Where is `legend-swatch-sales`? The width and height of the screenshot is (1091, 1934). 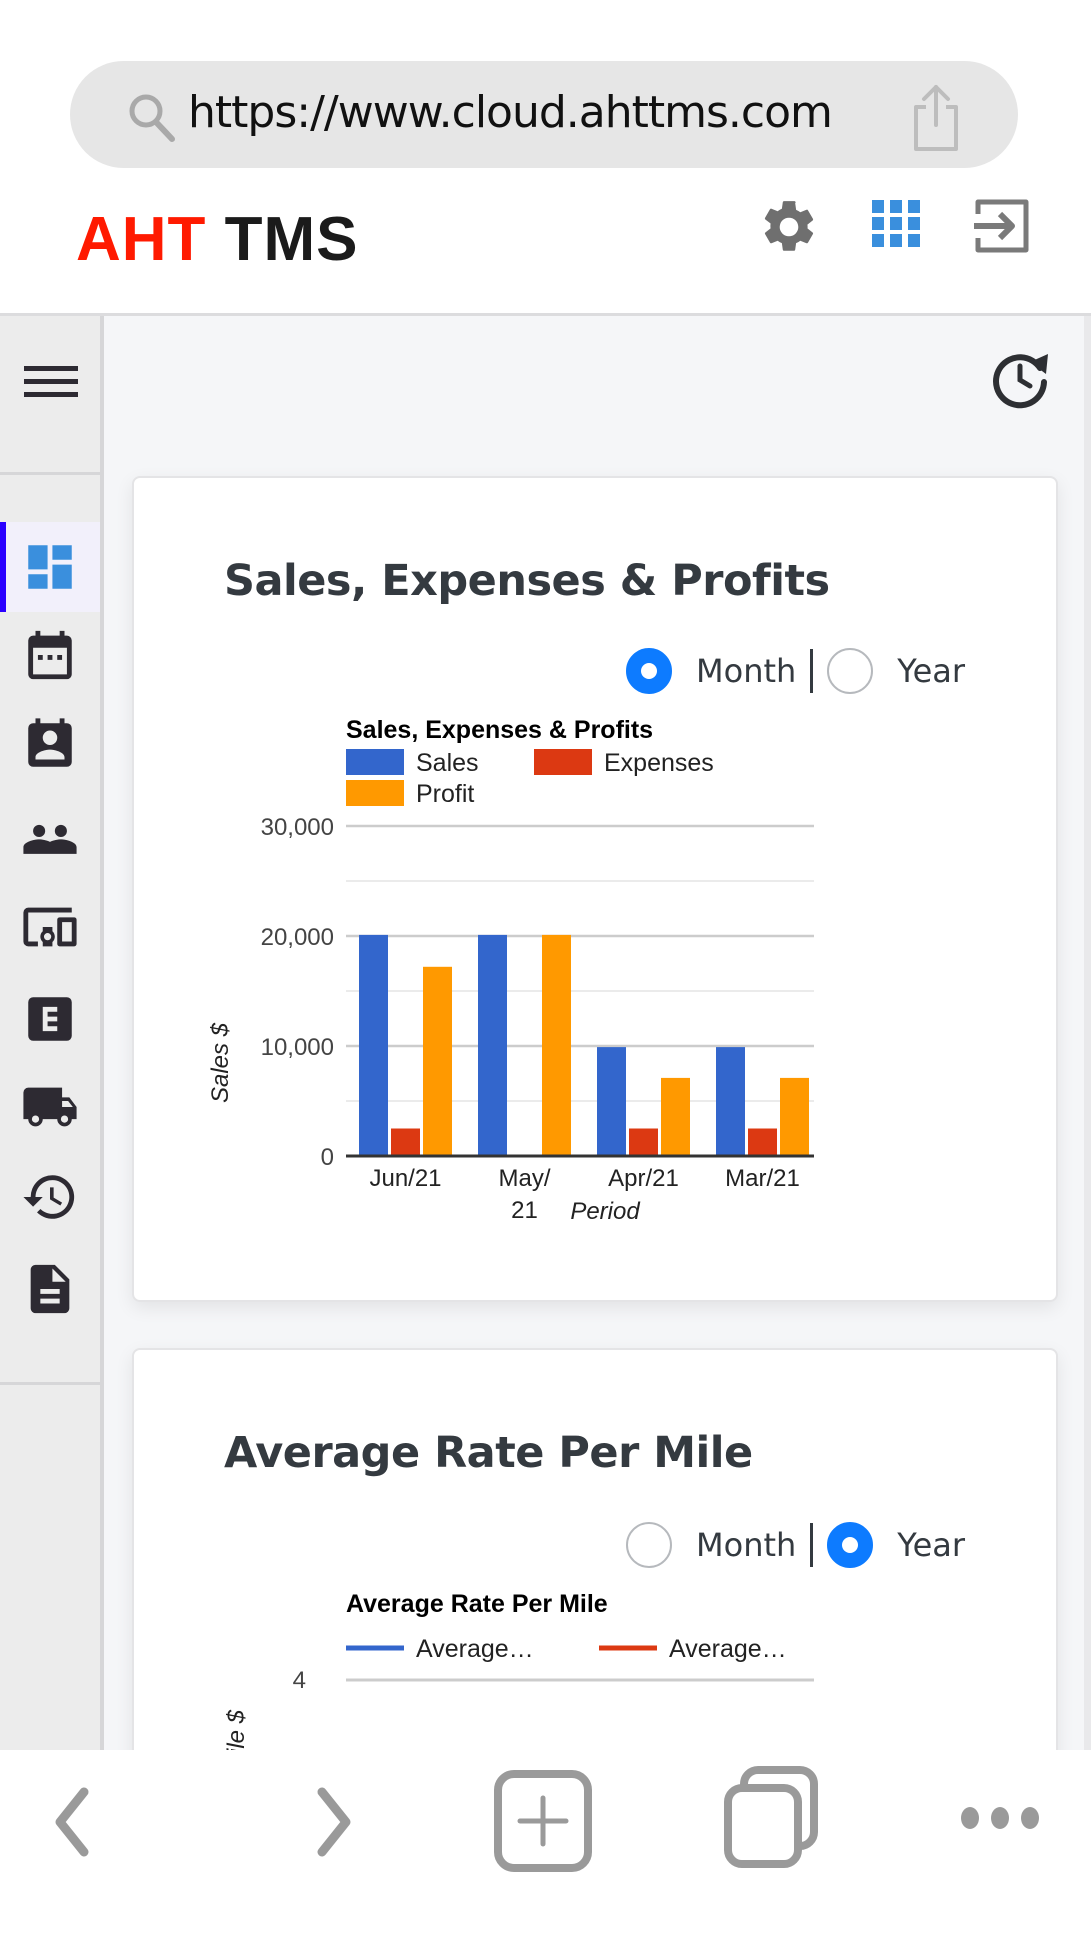
legend-swatch-sales is located at coordinates (375, 762).